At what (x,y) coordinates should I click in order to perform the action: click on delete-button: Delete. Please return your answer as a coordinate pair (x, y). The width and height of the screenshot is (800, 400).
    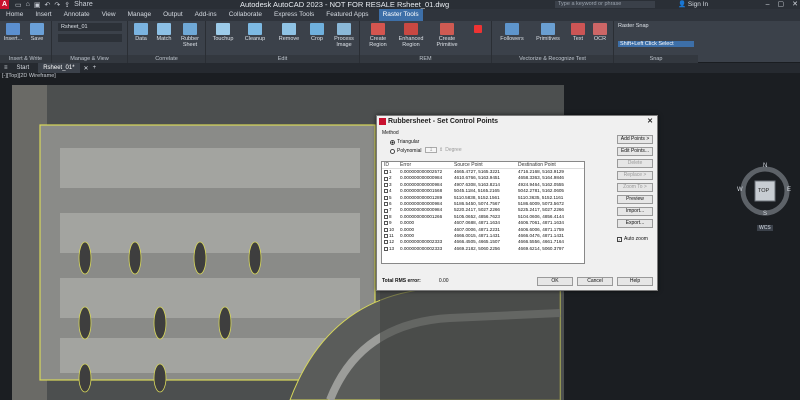
    Looking at the image, I should click on (635, 163).